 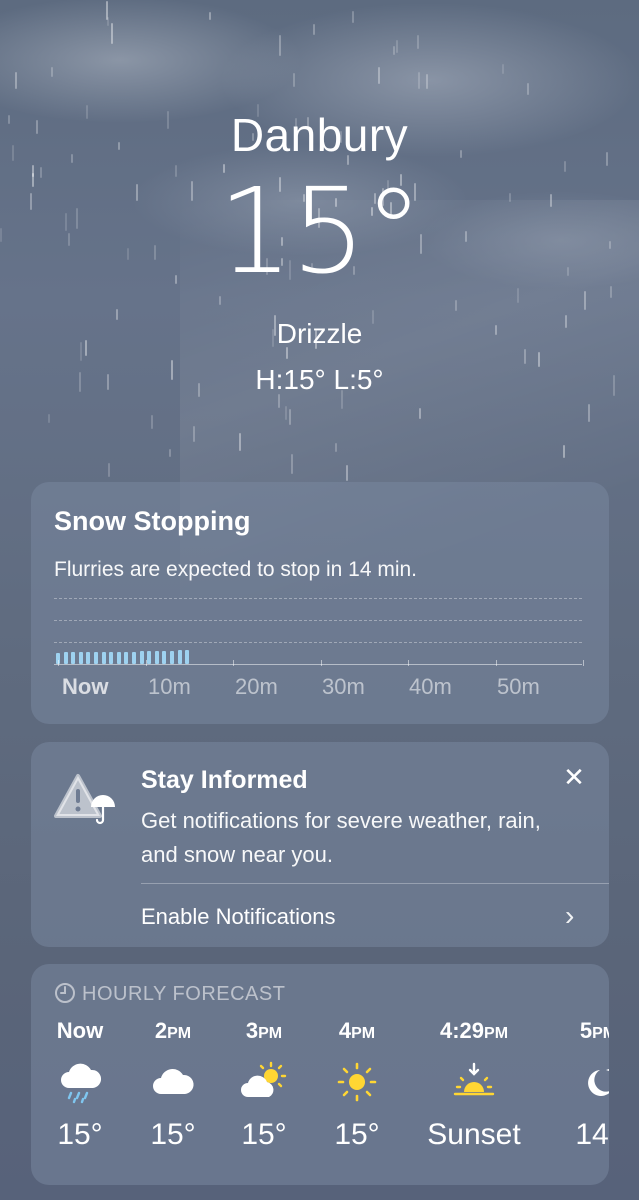 I want to click on moon-stars-icon, so click(x=581, y=1082).